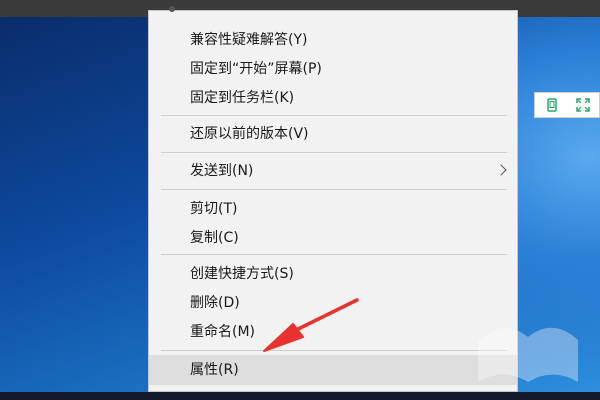 This screenshot has height=400, width=600. Describe the element at coordinates (583, 105) in the screenshot. I see `expand-icon` at that location.